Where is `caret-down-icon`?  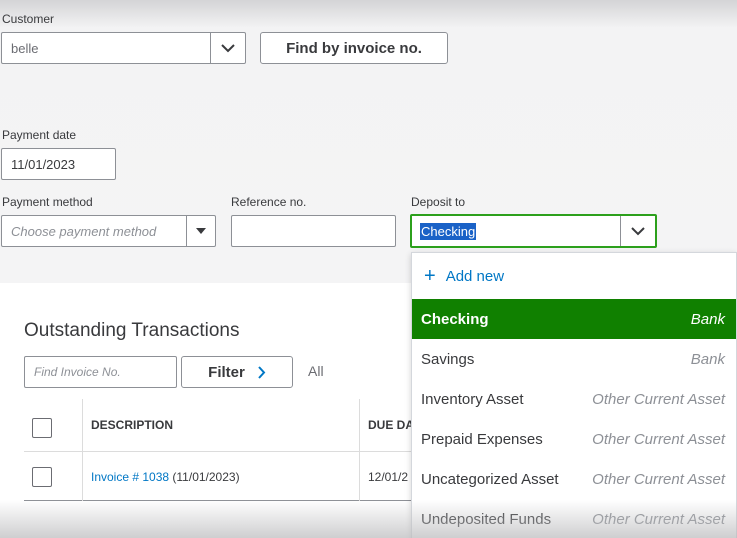 caret-down-icon is located at coordinates (201, 231).